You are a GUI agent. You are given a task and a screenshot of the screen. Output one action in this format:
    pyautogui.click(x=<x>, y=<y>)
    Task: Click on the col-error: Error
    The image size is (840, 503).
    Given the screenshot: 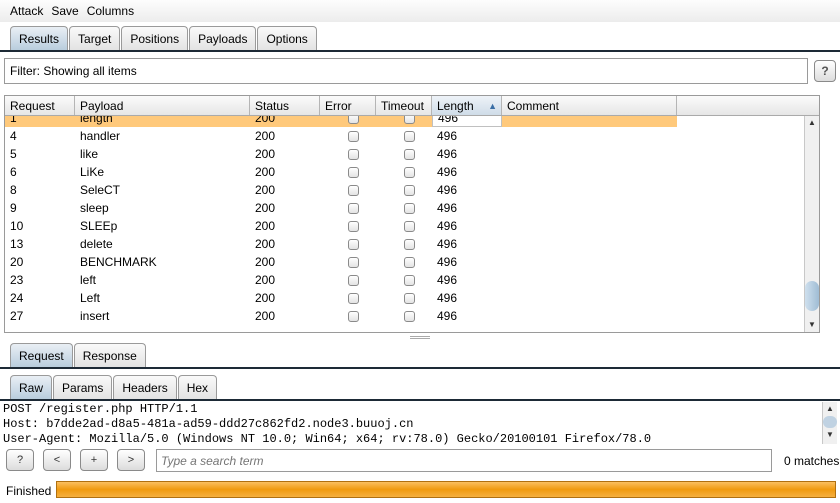 What is the action you would take?
    pyautogui.click(x=348, y=105)
    